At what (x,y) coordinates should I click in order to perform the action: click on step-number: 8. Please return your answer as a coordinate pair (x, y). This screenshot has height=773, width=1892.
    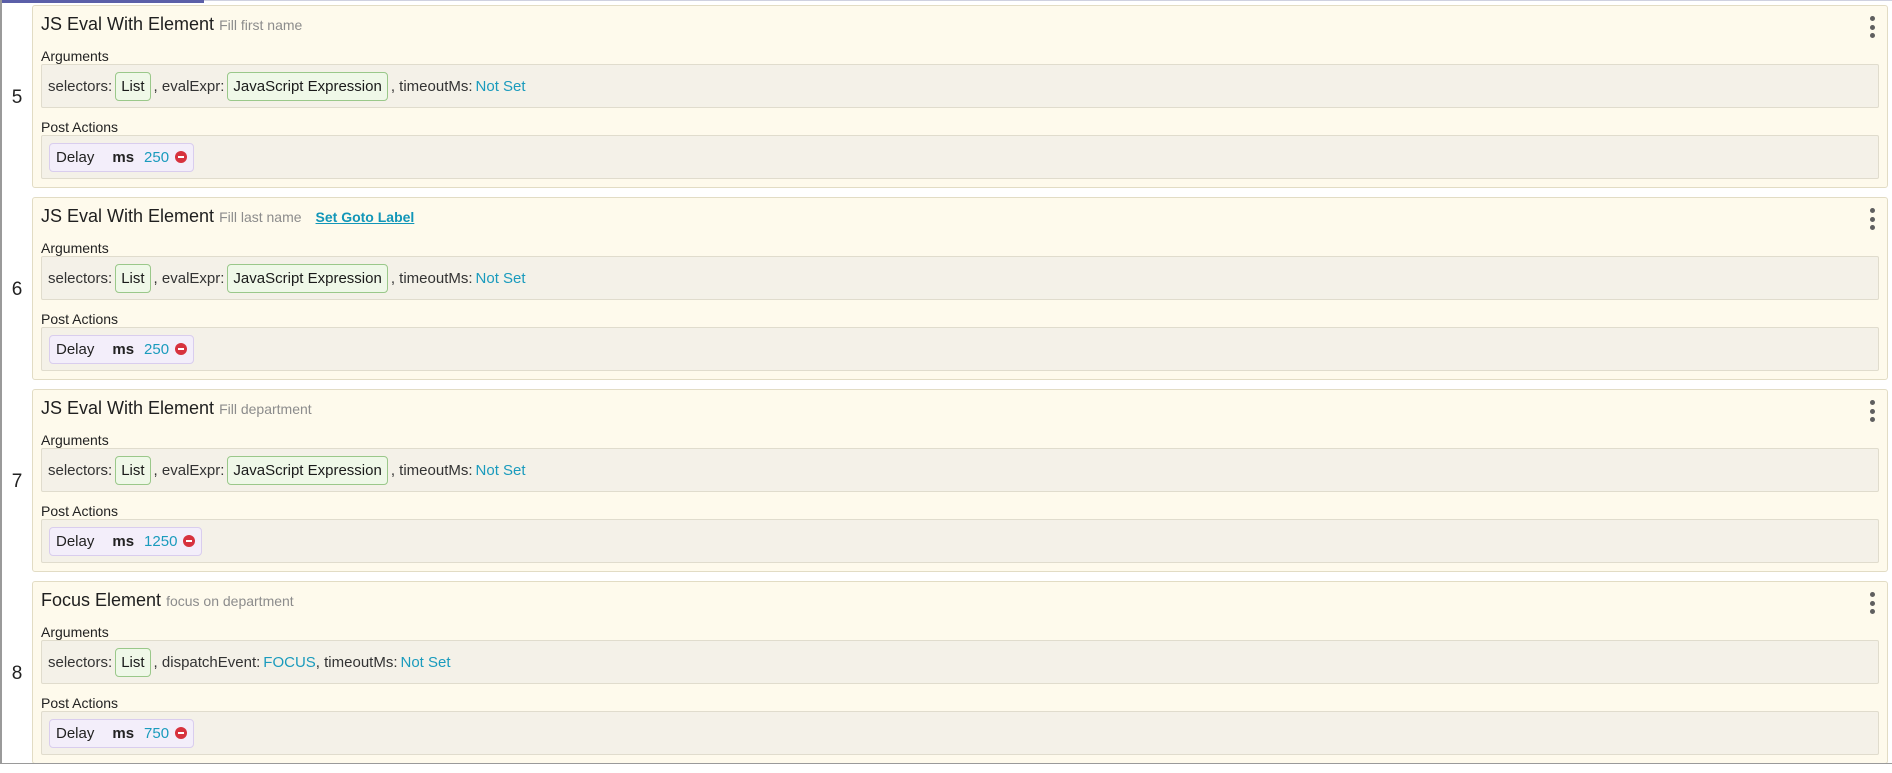
    Looking at the image, I should click on (17, 673).